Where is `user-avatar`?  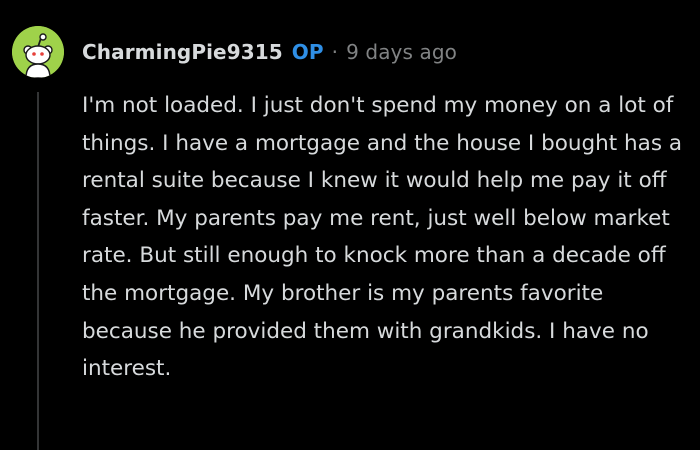 user-avatar is located at coordinates (38, 52).